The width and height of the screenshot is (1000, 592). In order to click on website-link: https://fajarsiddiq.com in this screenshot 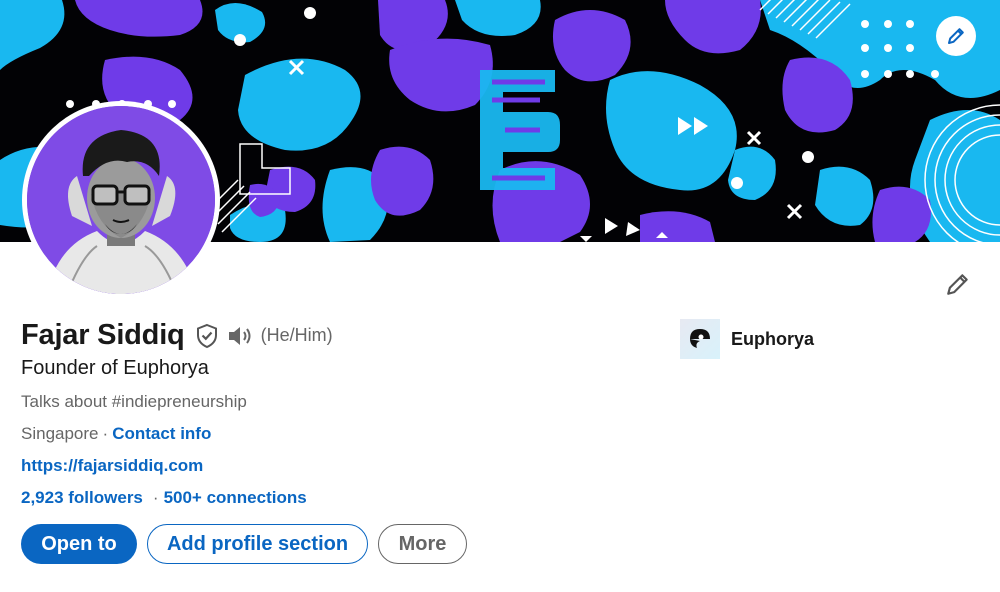, I will do `click(112, 465)`.